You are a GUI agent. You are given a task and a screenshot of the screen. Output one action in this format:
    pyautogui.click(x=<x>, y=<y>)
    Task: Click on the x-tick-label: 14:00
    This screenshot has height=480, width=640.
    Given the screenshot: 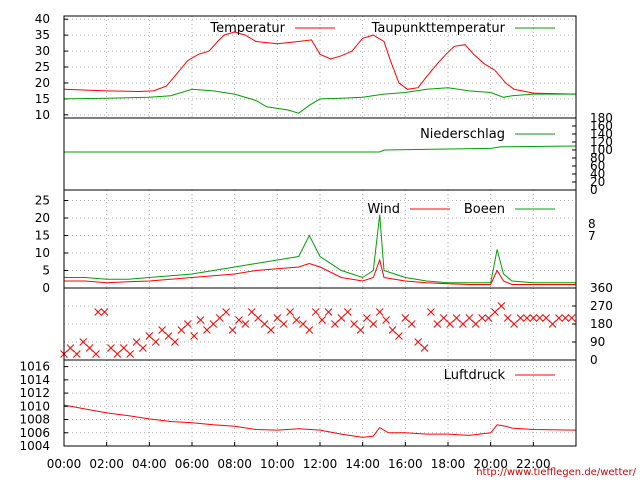 What is the action you would take?
    pyautogui.click(x=362, y=464)
    